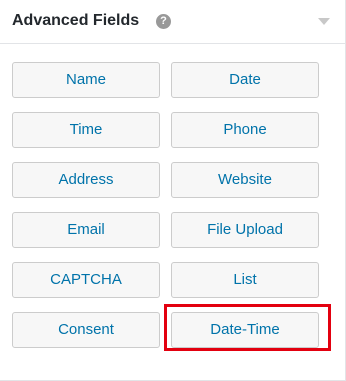 Image resolution: width=346 pixels, height=381 pixels. I want to click on field-button-date-time: Date-Time, so click(245, 330).